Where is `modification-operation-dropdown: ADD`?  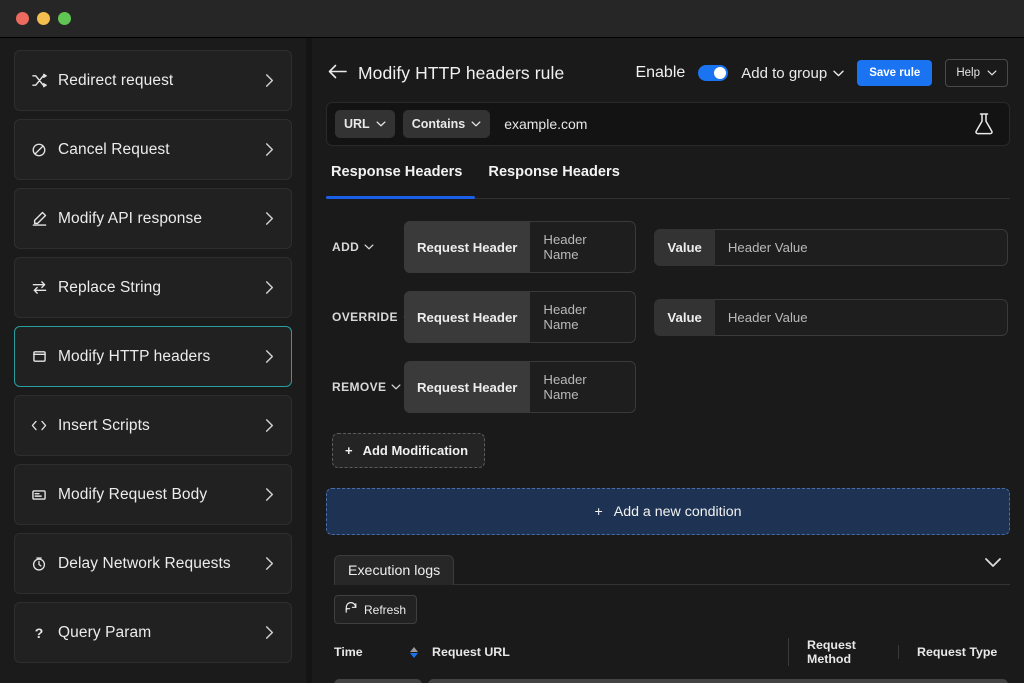
modification-operation-dropdown: ADD is located at coordinates (368, 247).